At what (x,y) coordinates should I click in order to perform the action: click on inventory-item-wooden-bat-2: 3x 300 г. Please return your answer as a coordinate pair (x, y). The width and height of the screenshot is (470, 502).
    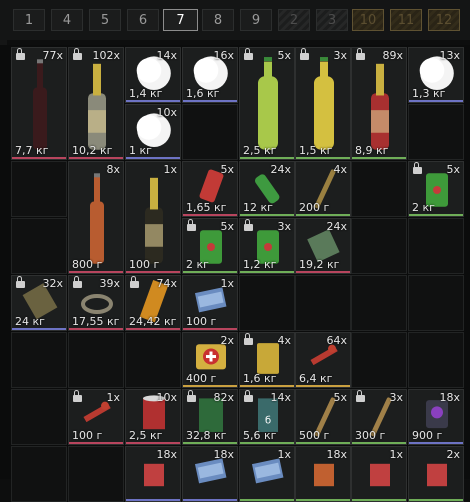
    Looking at the image, I should click on (379, 417).